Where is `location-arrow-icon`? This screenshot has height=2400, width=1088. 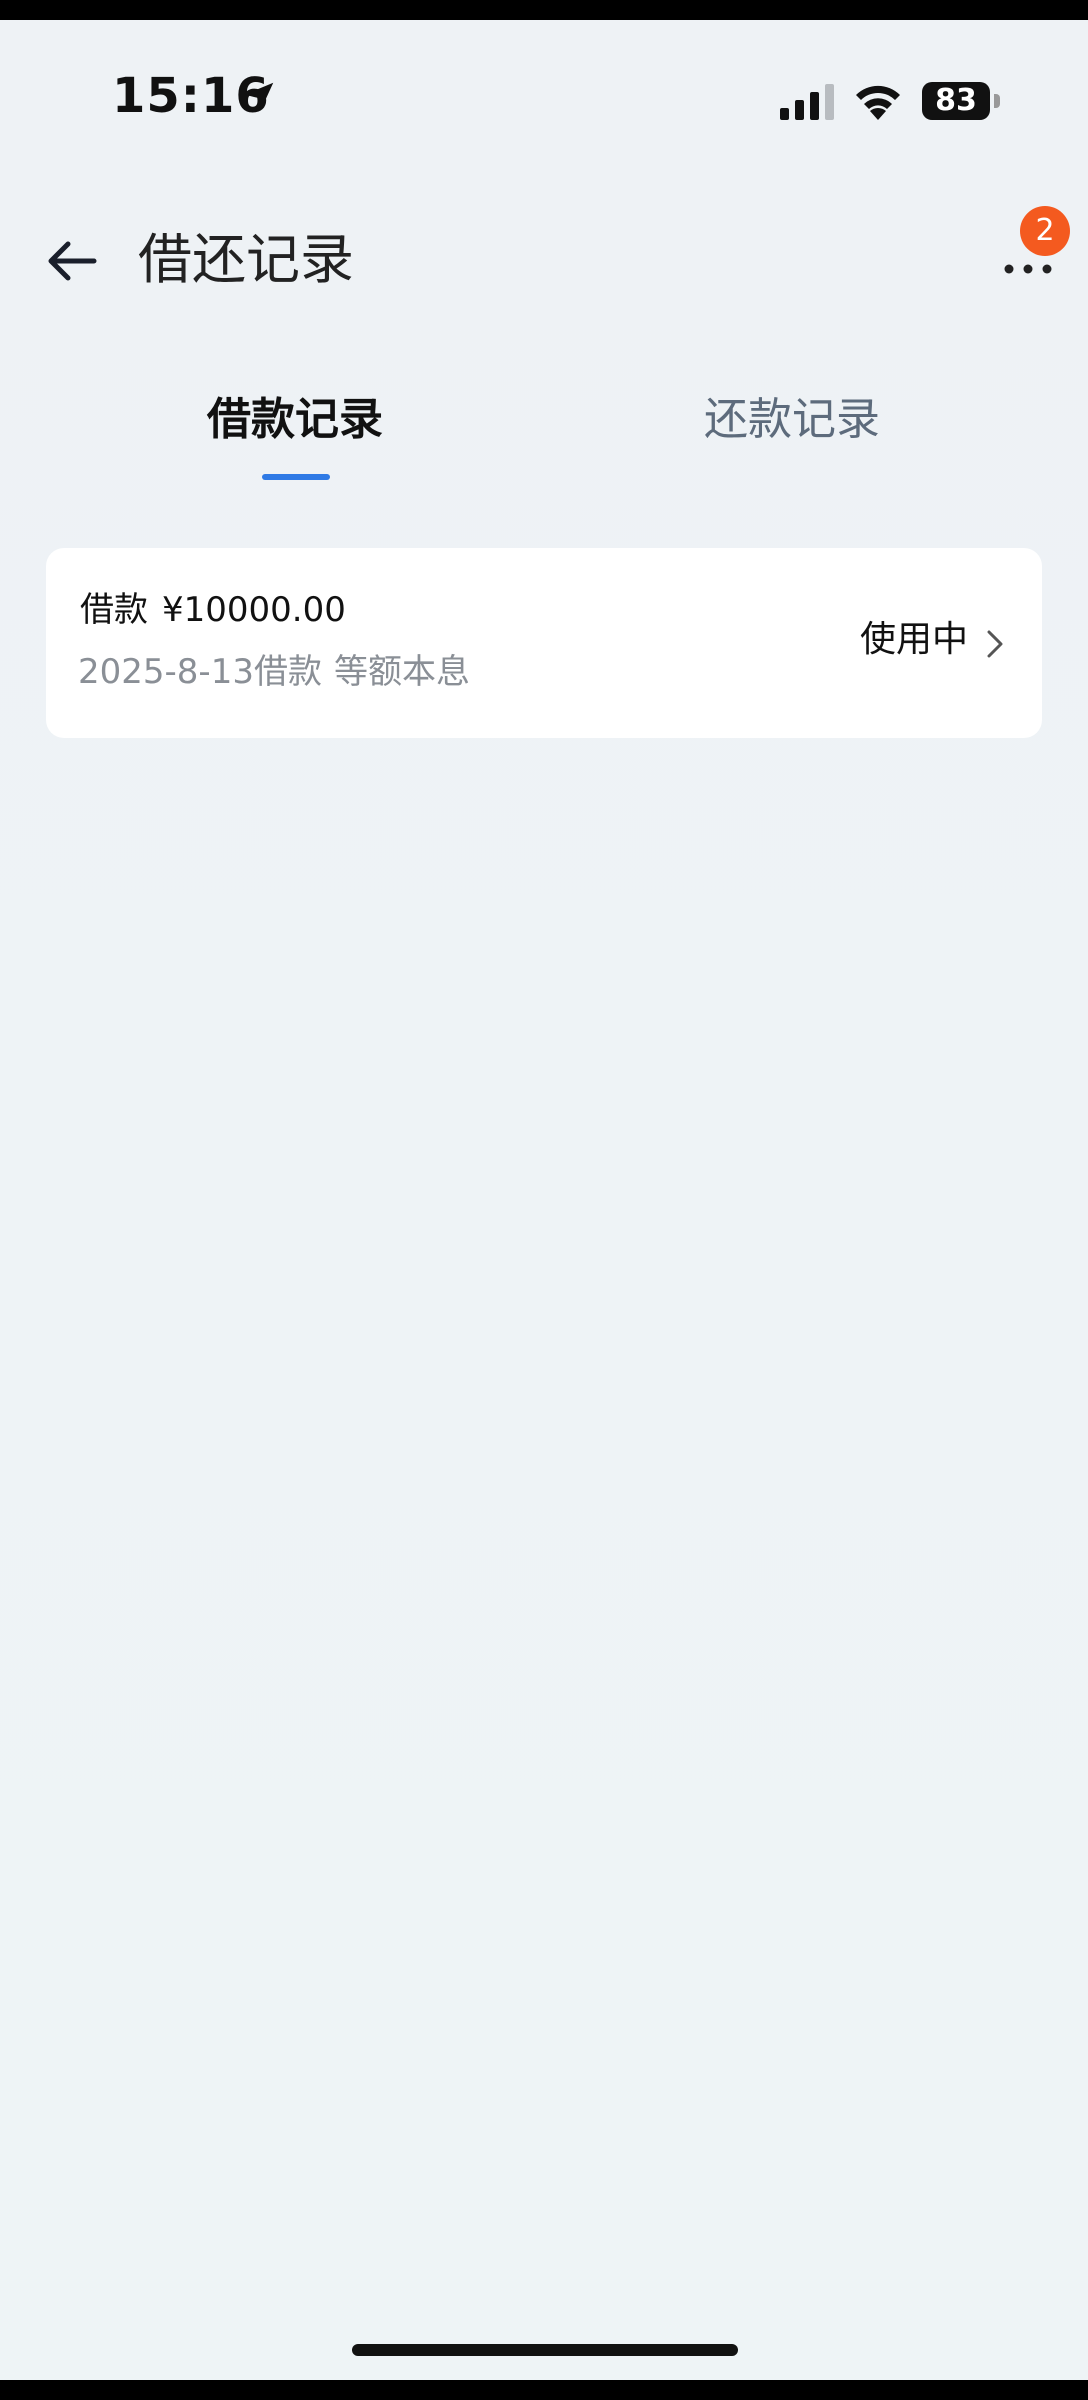
location-arrow-icon is located at coordinates (259, 96).